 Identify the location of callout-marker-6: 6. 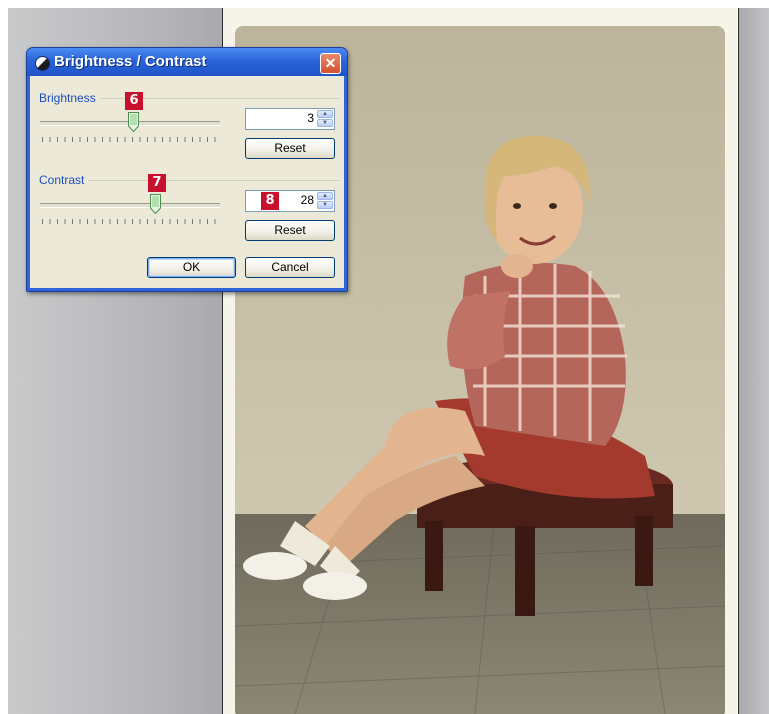
(134, 101).